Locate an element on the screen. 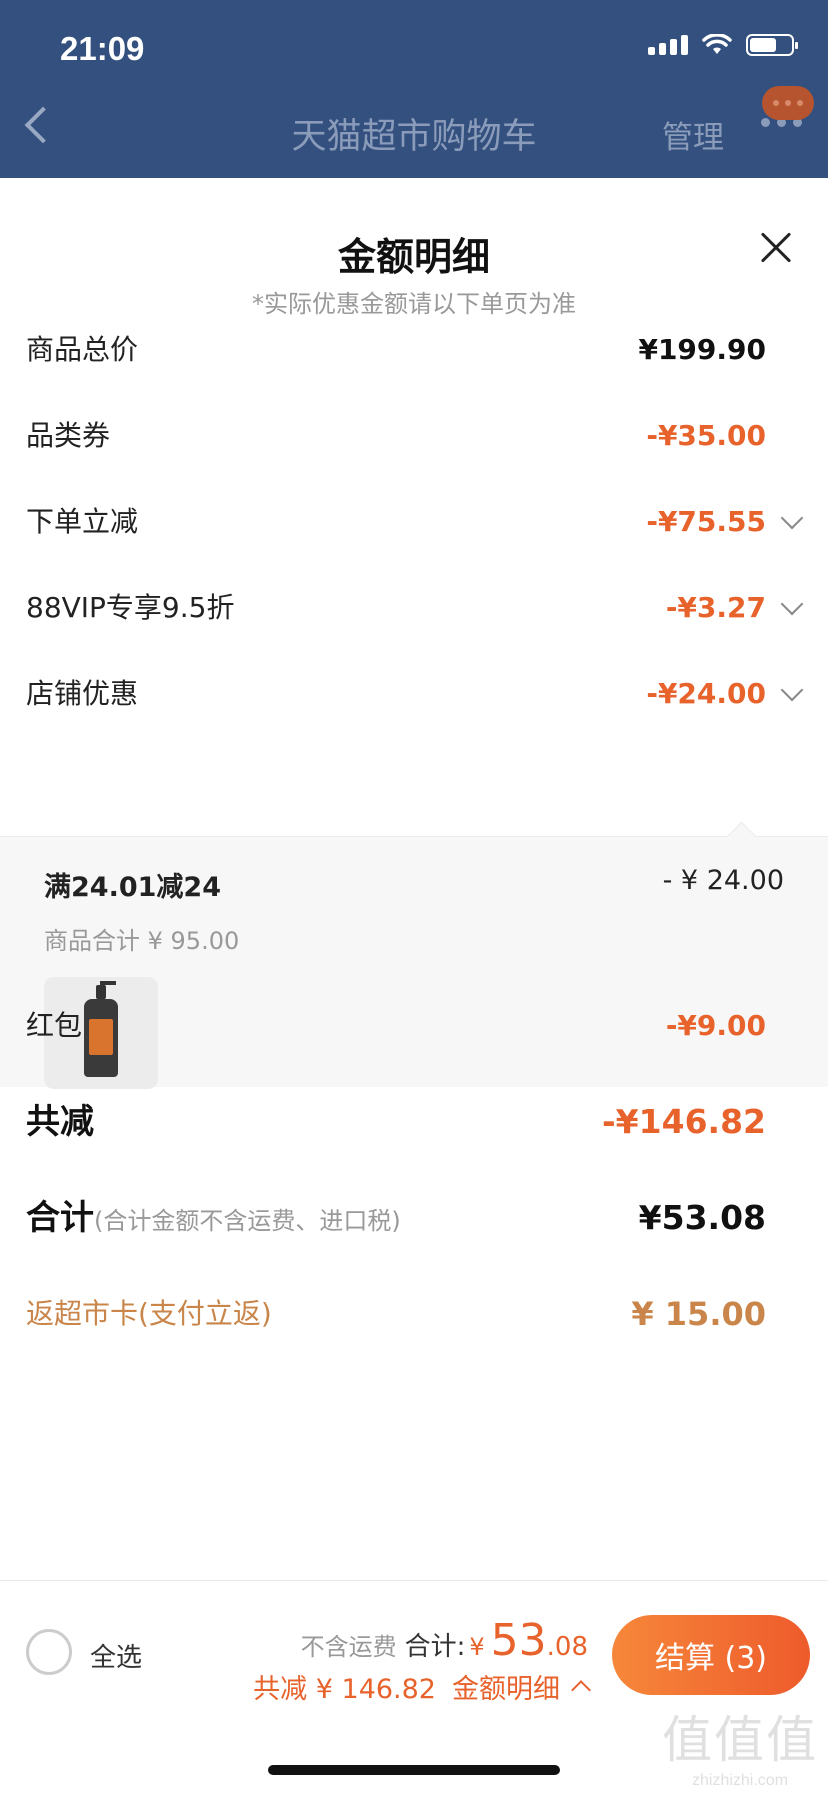  row-label: 返超市卡(支付立返) is located at coordinates (149, 1313).